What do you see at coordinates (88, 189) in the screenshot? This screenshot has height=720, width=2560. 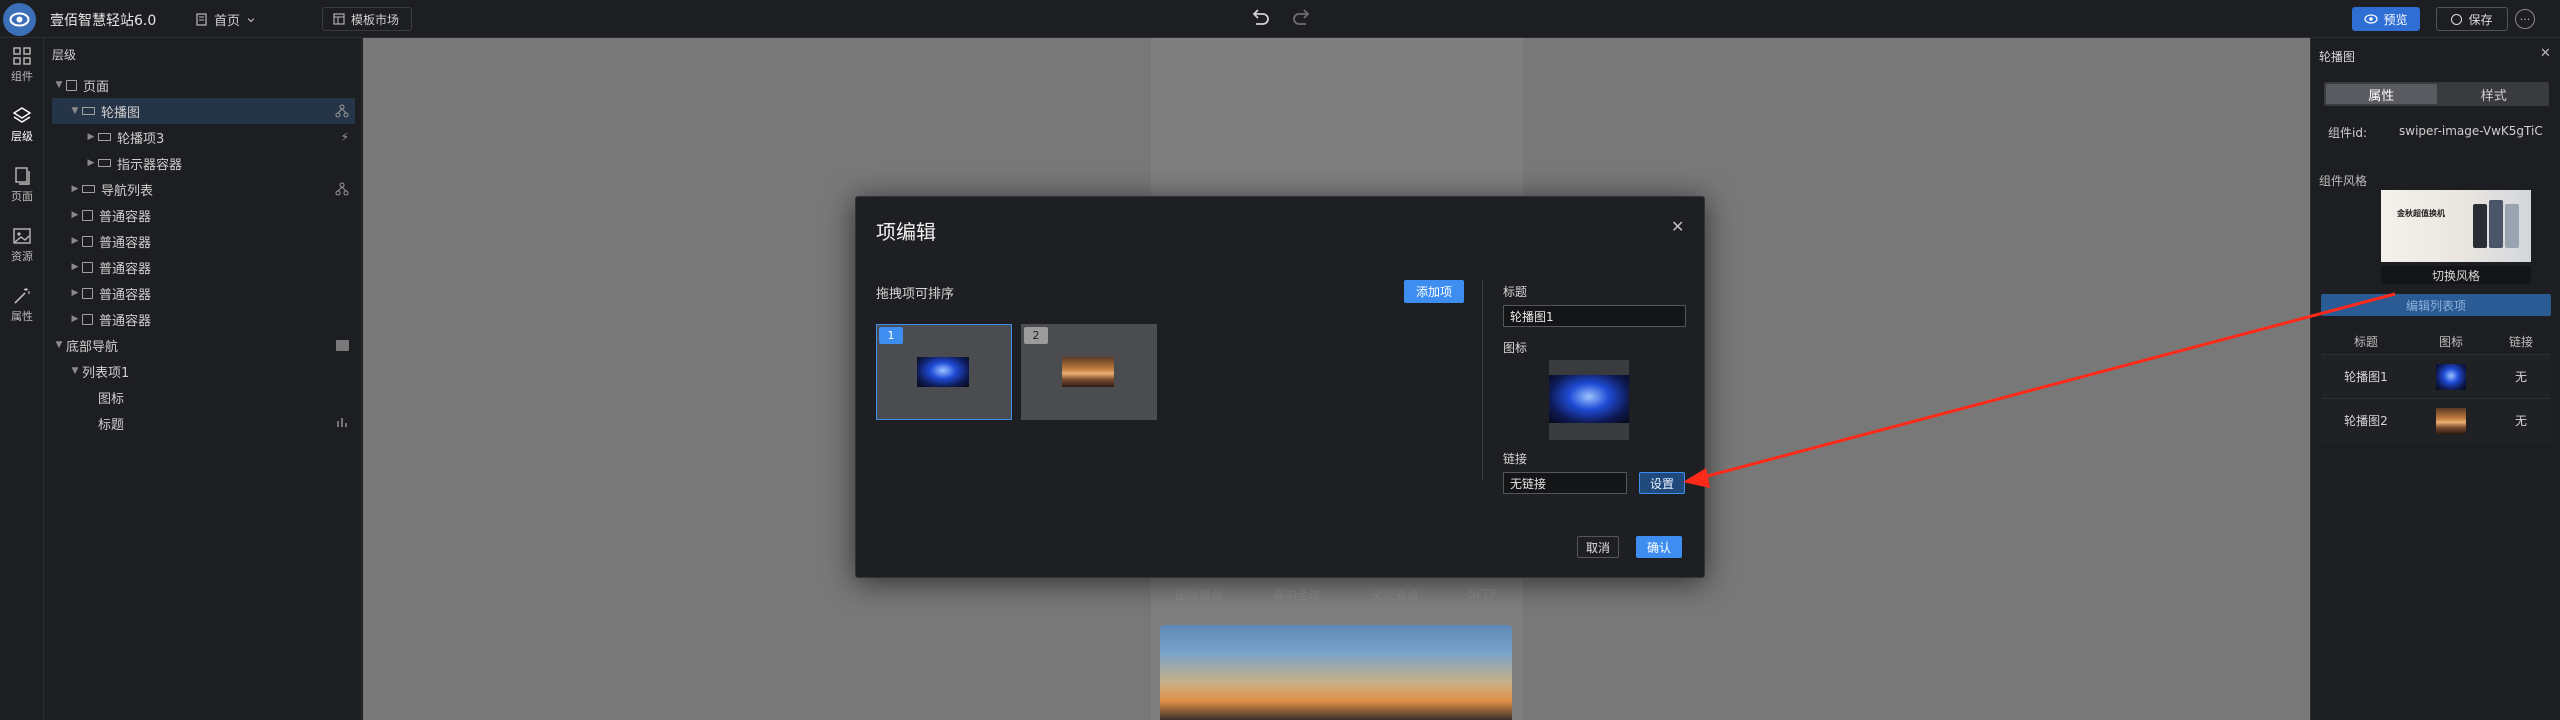 I see `nav-list-icon` at bounding box center [88, 189].